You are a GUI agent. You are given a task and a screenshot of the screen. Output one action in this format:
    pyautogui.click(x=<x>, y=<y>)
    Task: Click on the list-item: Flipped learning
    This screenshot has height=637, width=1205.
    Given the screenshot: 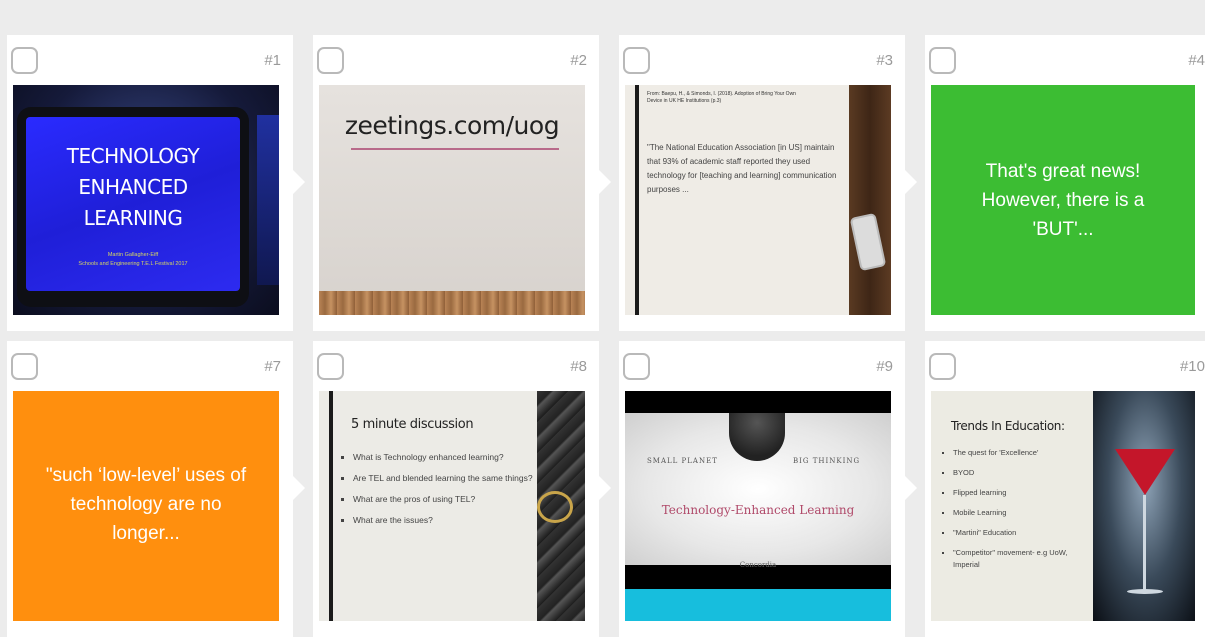 What is the action you would take?
    pyautogui.click(x=1023, y=493)
    